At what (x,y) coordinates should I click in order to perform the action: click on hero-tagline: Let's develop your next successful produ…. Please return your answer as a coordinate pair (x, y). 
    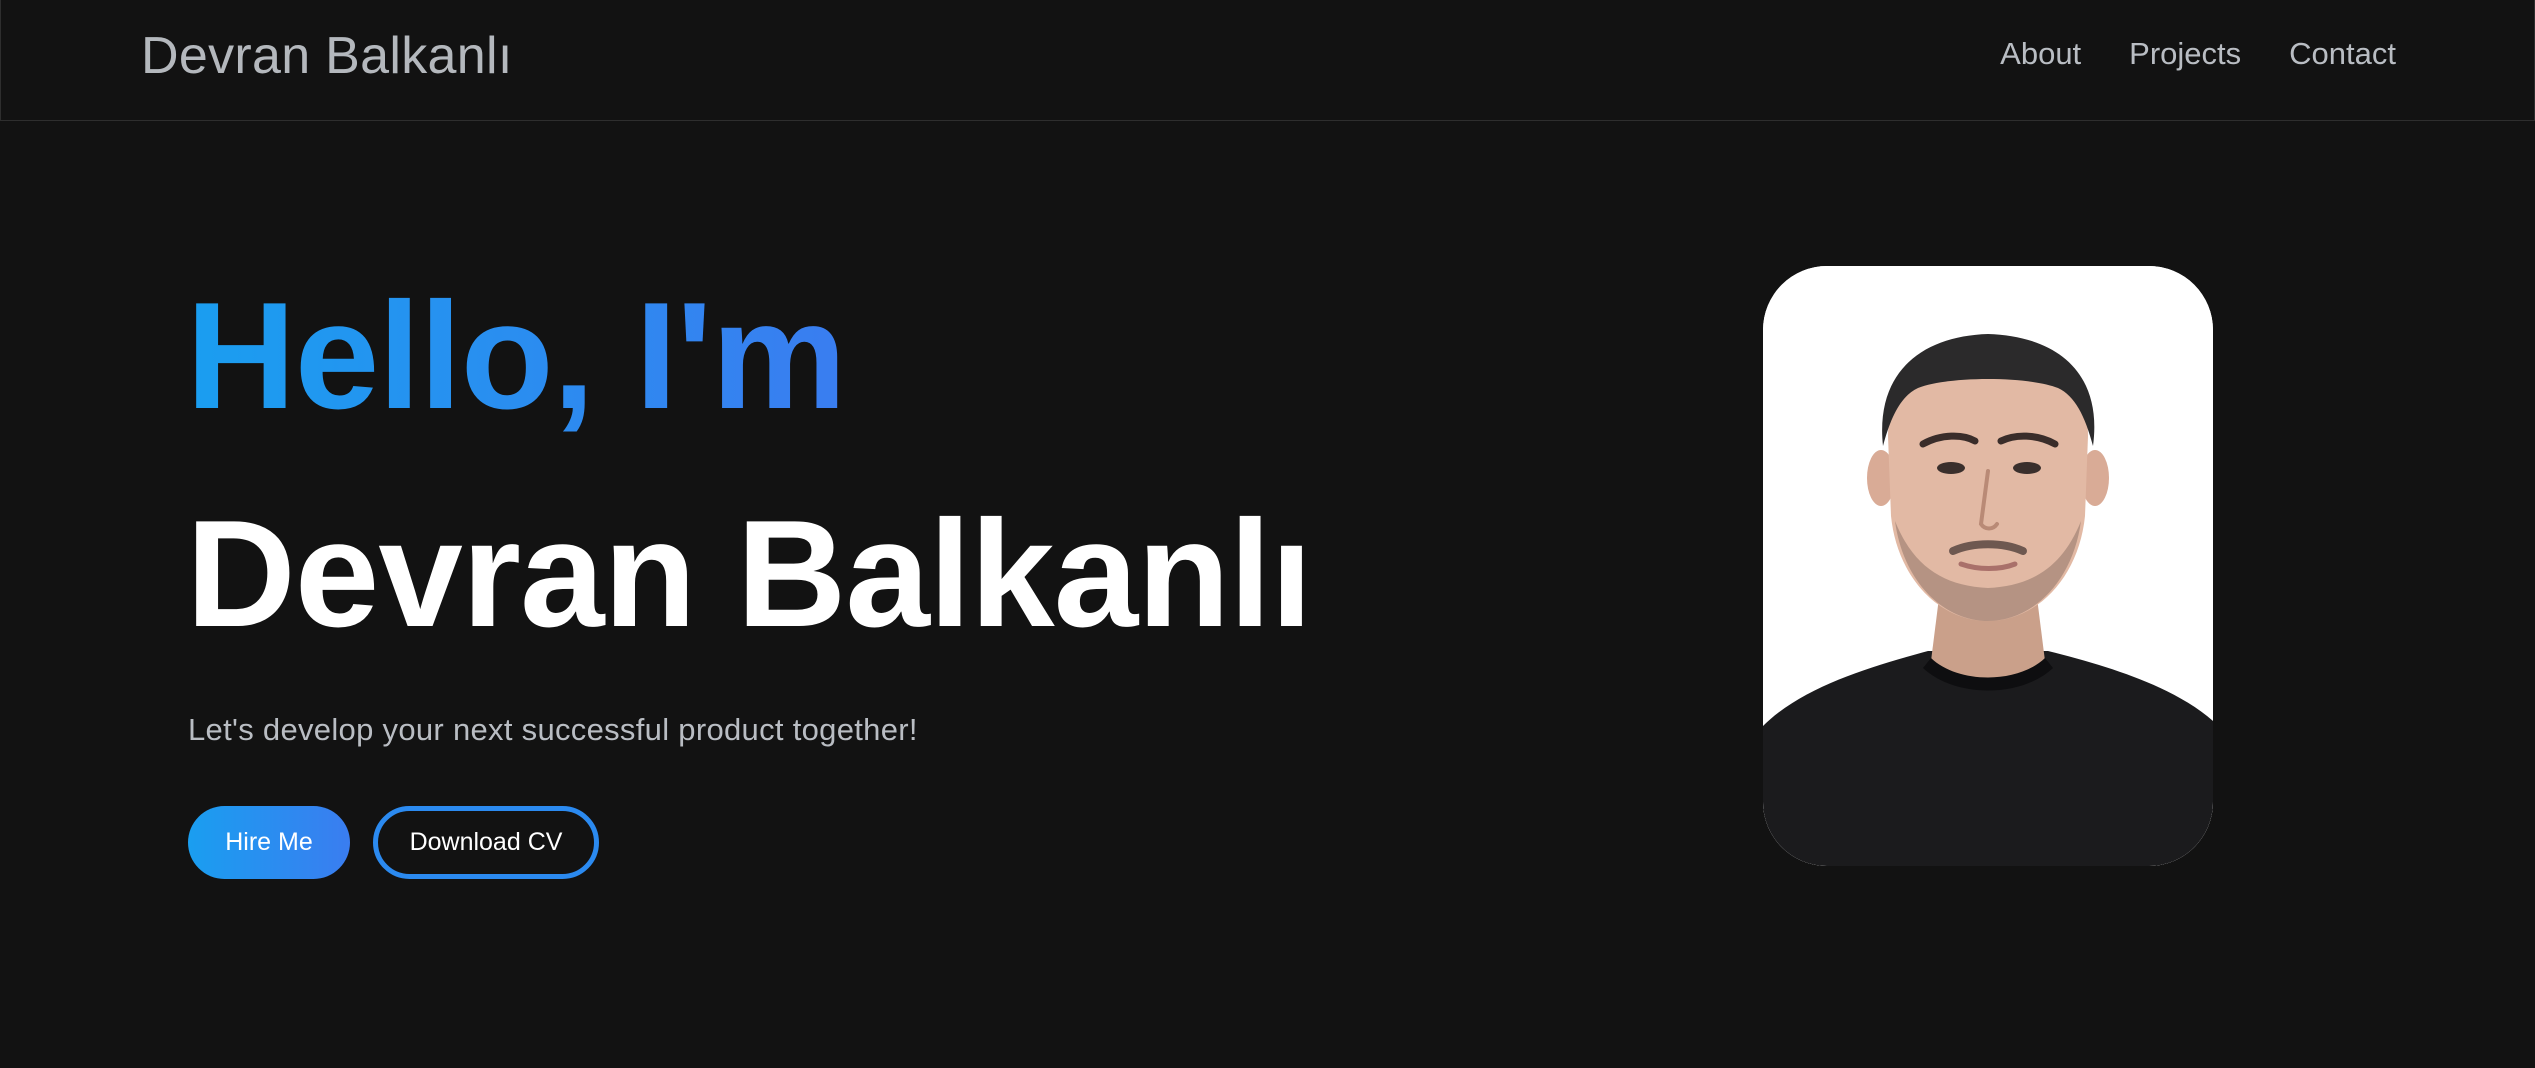
    Looking at the image, I should click on (553, 729).